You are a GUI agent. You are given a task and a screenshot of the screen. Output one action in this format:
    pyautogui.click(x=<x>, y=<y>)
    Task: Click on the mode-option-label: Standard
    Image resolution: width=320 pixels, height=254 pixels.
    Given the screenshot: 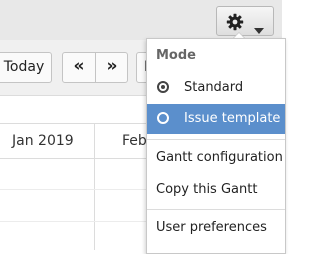 What is the action you would take?
    pyautogui.click(x=214, y=87)
    